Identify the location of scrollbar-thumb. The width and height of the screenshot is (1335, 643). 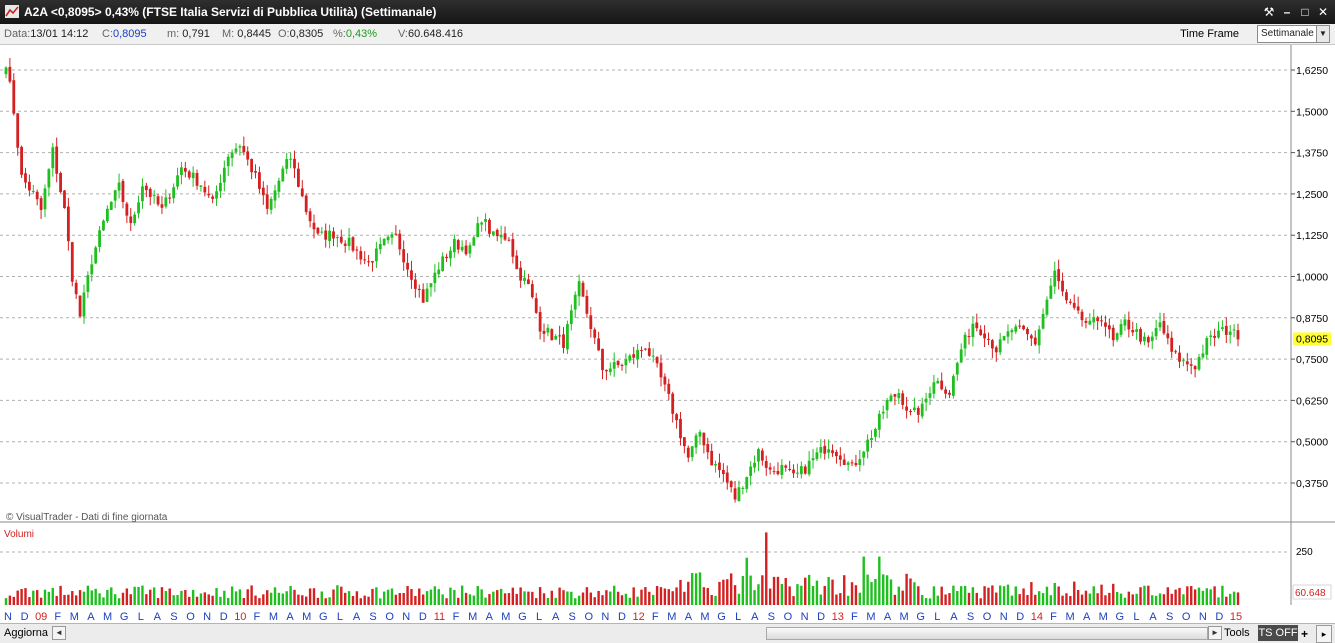
(987, 633).